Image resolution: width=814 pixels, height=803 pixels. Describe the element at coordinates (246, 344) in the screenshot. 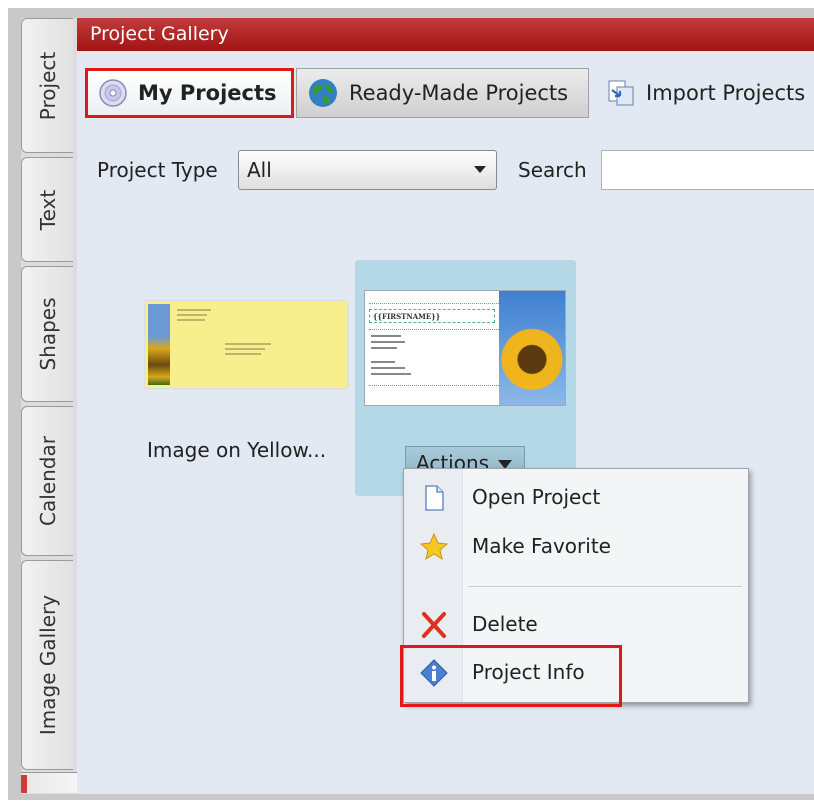

I see `project-thumbnail-yellow` at that location.